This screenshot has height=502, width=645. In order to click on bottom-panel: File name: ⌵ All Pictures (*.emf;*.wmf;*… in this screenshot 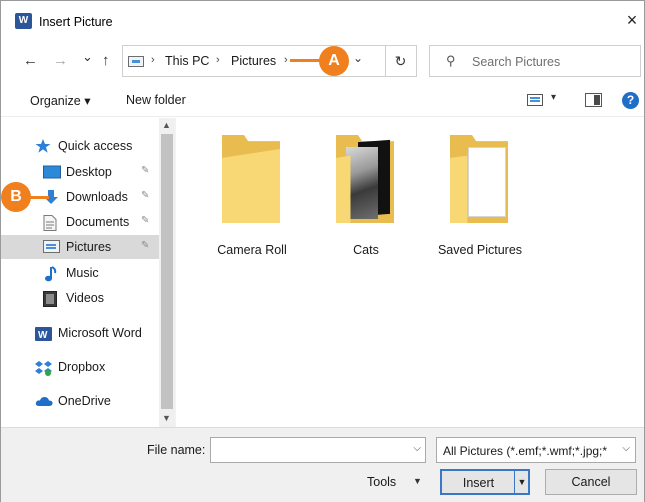, I will do `click(322, 464)`.